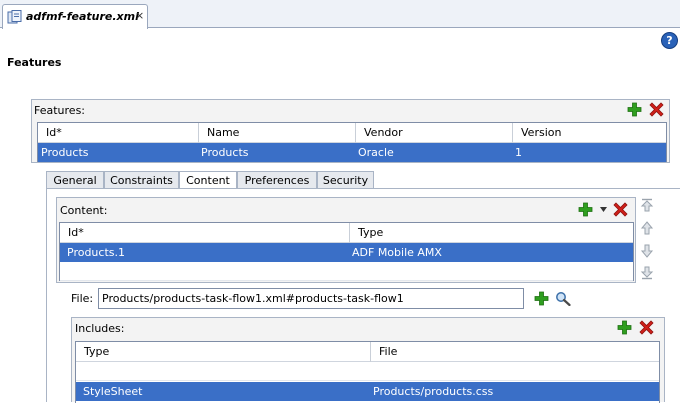 Image resolution: width=680 pixels, height=403 pixels. I want to click on content-label: Content:, so click(84, 210).